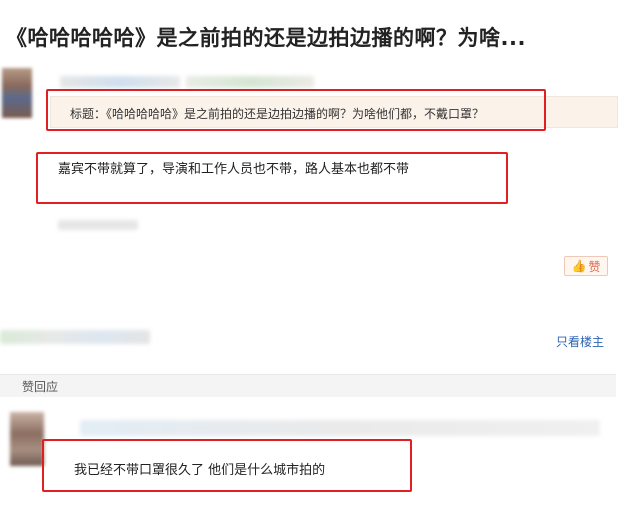  What do you see at coordinates (308, 385) in the screenshot?
I see `reply-section-header` at bounding box center [308, 385].